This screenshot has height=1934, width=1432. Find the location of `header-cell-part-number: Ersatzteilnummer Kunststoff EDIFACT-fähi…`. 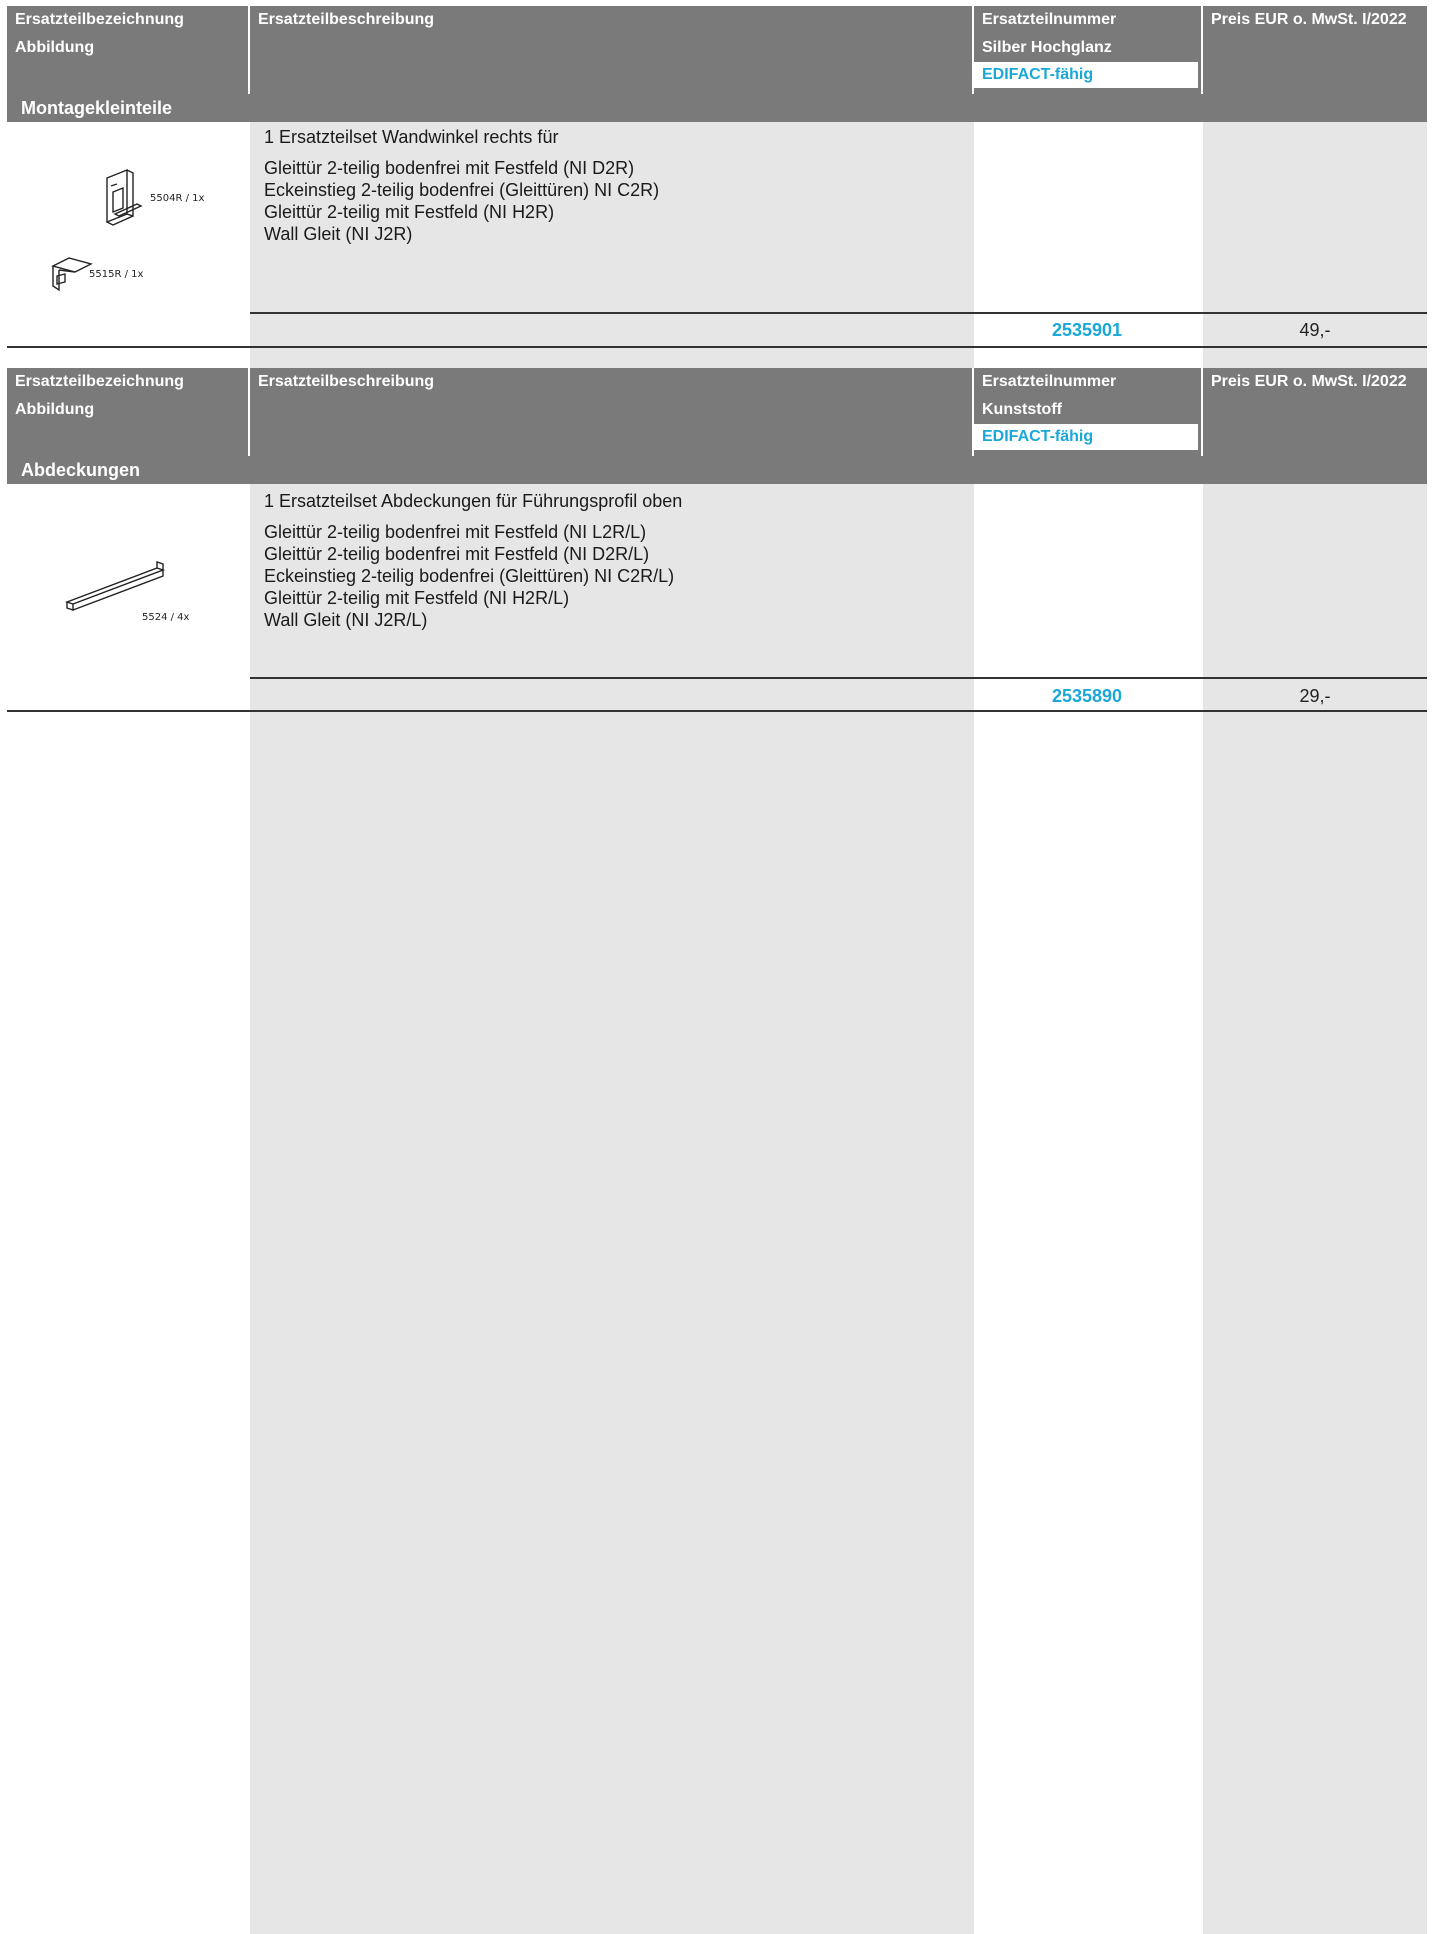

header-cell-part-number: Ersatzteilnummer Kunststoff EDIFACT-fähi… is located at coordinates (1088, 412).